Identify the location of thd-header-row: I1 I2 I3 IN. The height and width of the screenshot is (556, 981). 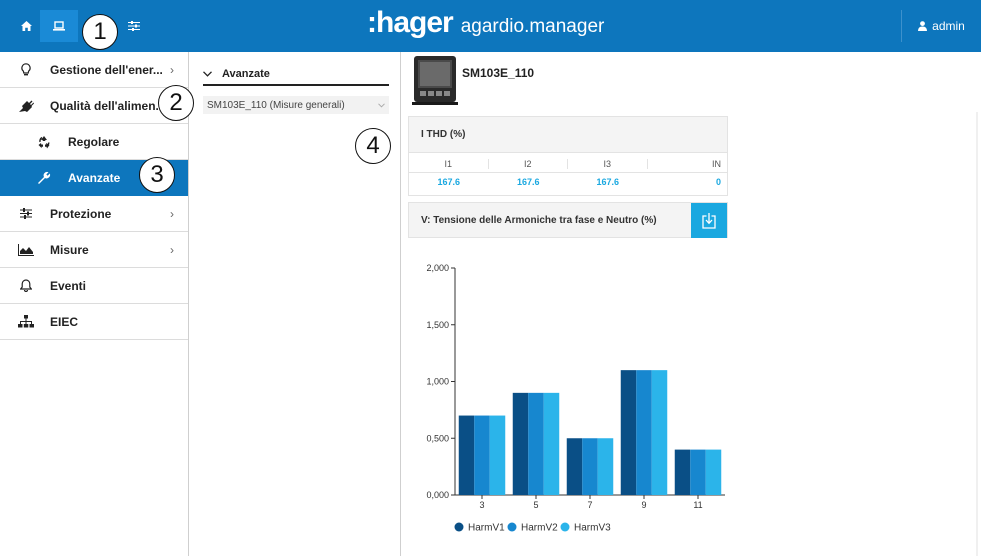
(568, 164).